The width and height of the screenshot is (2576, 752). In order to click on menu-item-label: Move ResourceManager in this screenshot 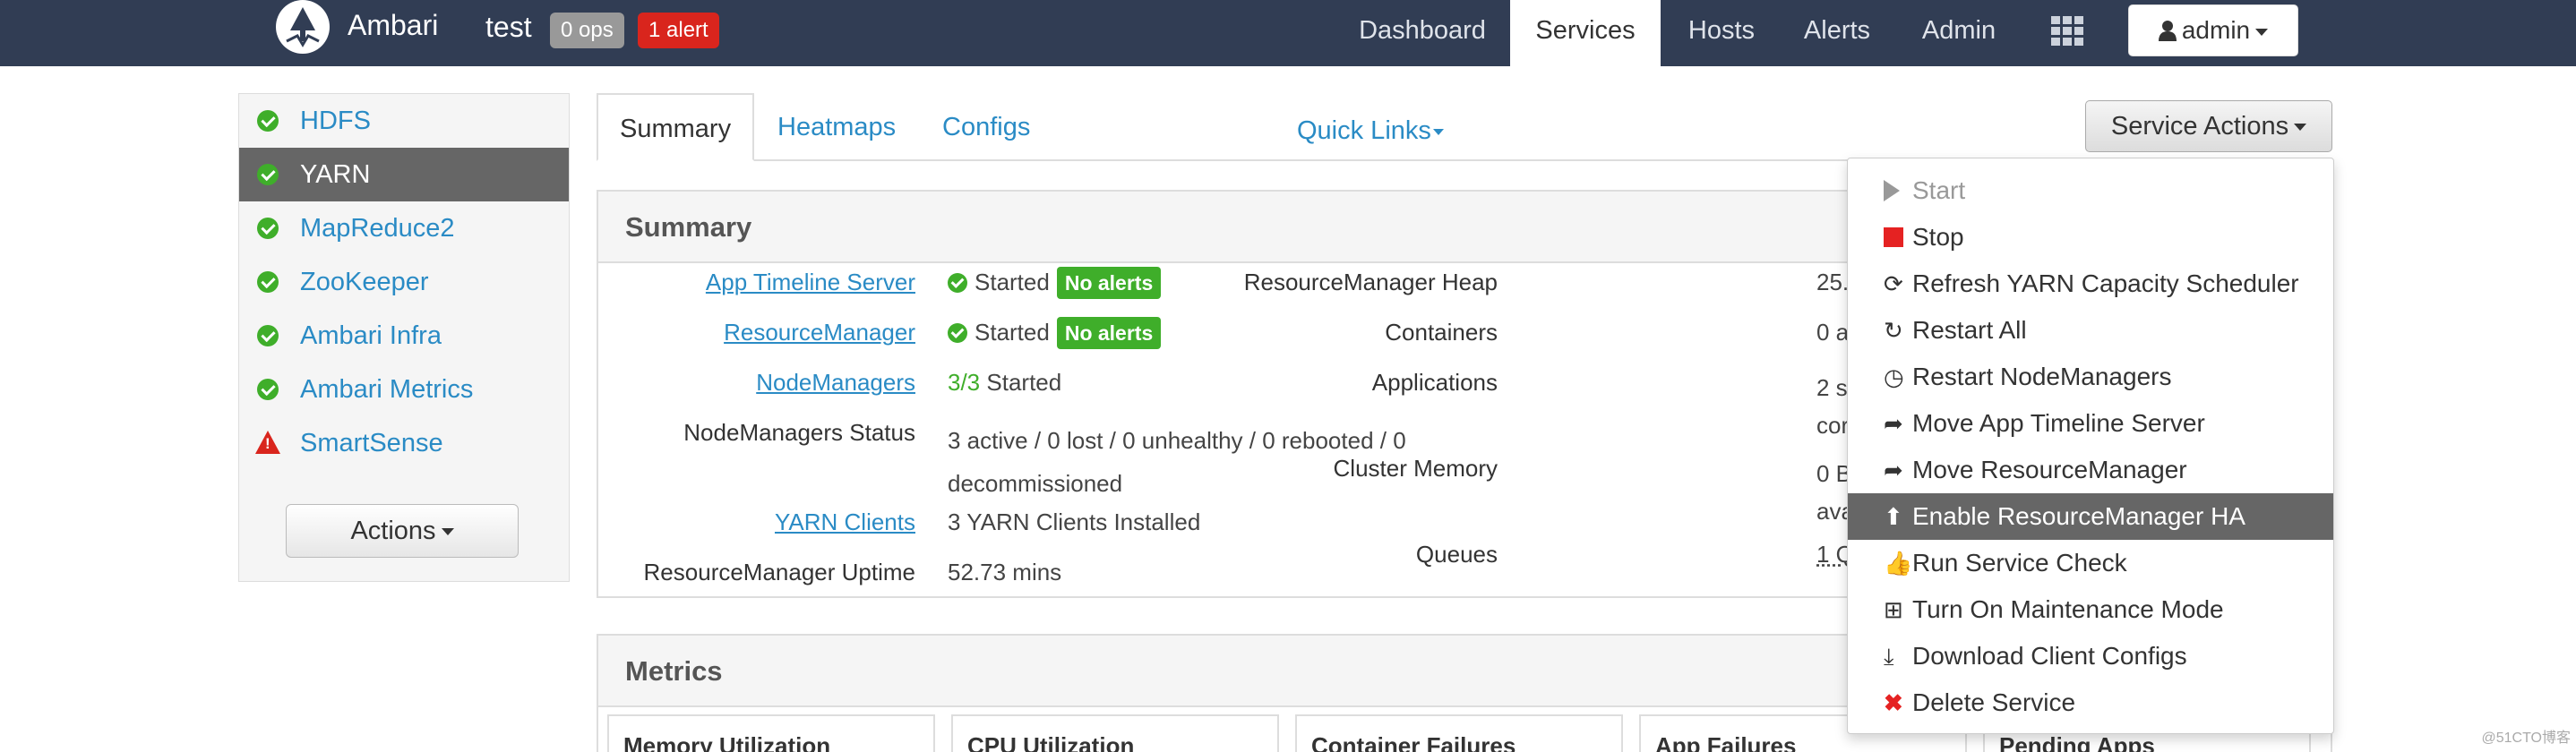, I will do `click(2049, 470)`.